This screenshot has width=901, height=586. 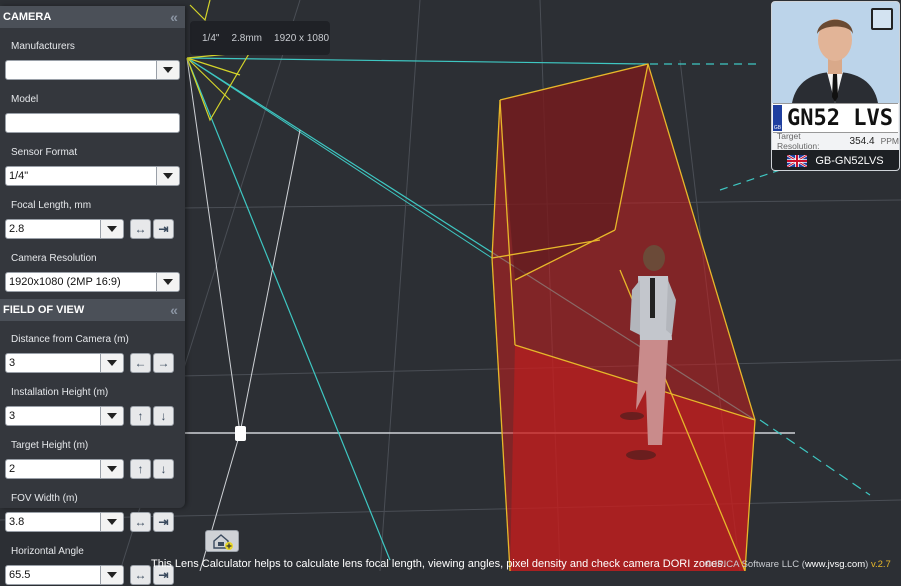 I want to click on focal-length-value: 2.8, so click(x=17, y=229).